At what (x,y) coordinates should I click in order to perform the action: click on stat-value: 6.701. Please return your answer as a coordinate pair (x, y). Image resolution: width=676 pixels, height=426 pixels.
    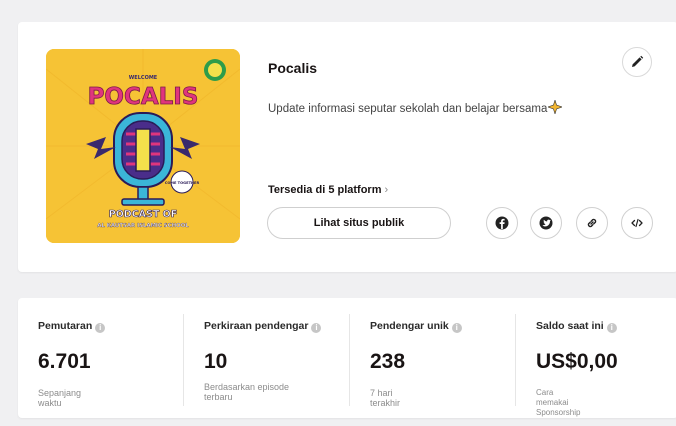
    Looking at the image, I should click on (64, 361).